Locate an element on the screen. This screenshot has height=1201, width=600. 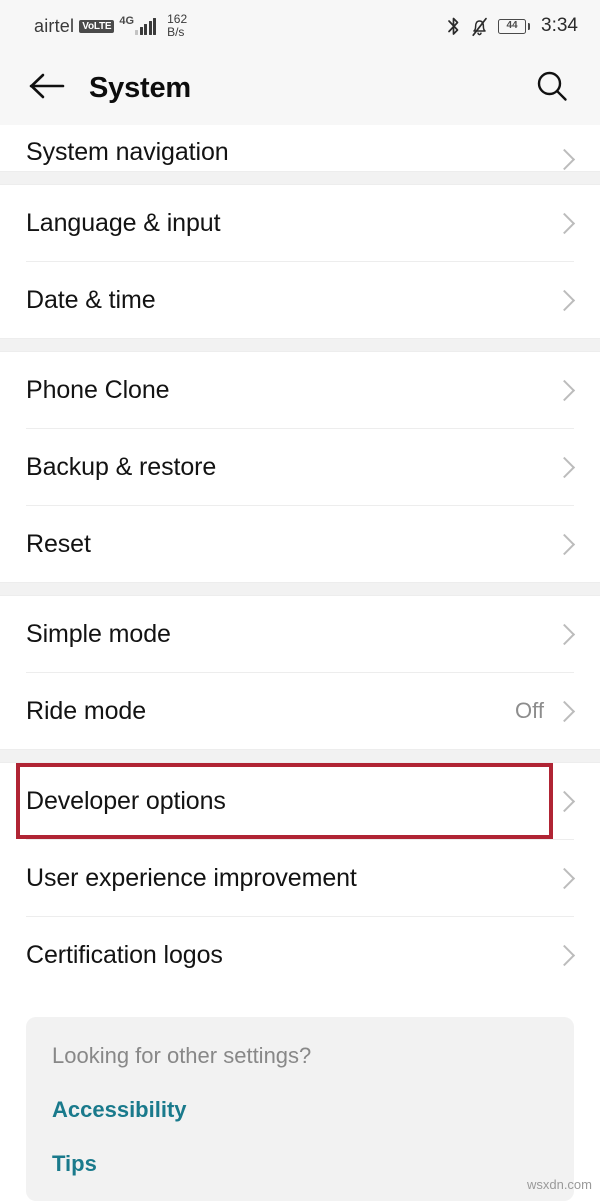
settings-row-label: Certification logos is located at coordinates (124, 954).